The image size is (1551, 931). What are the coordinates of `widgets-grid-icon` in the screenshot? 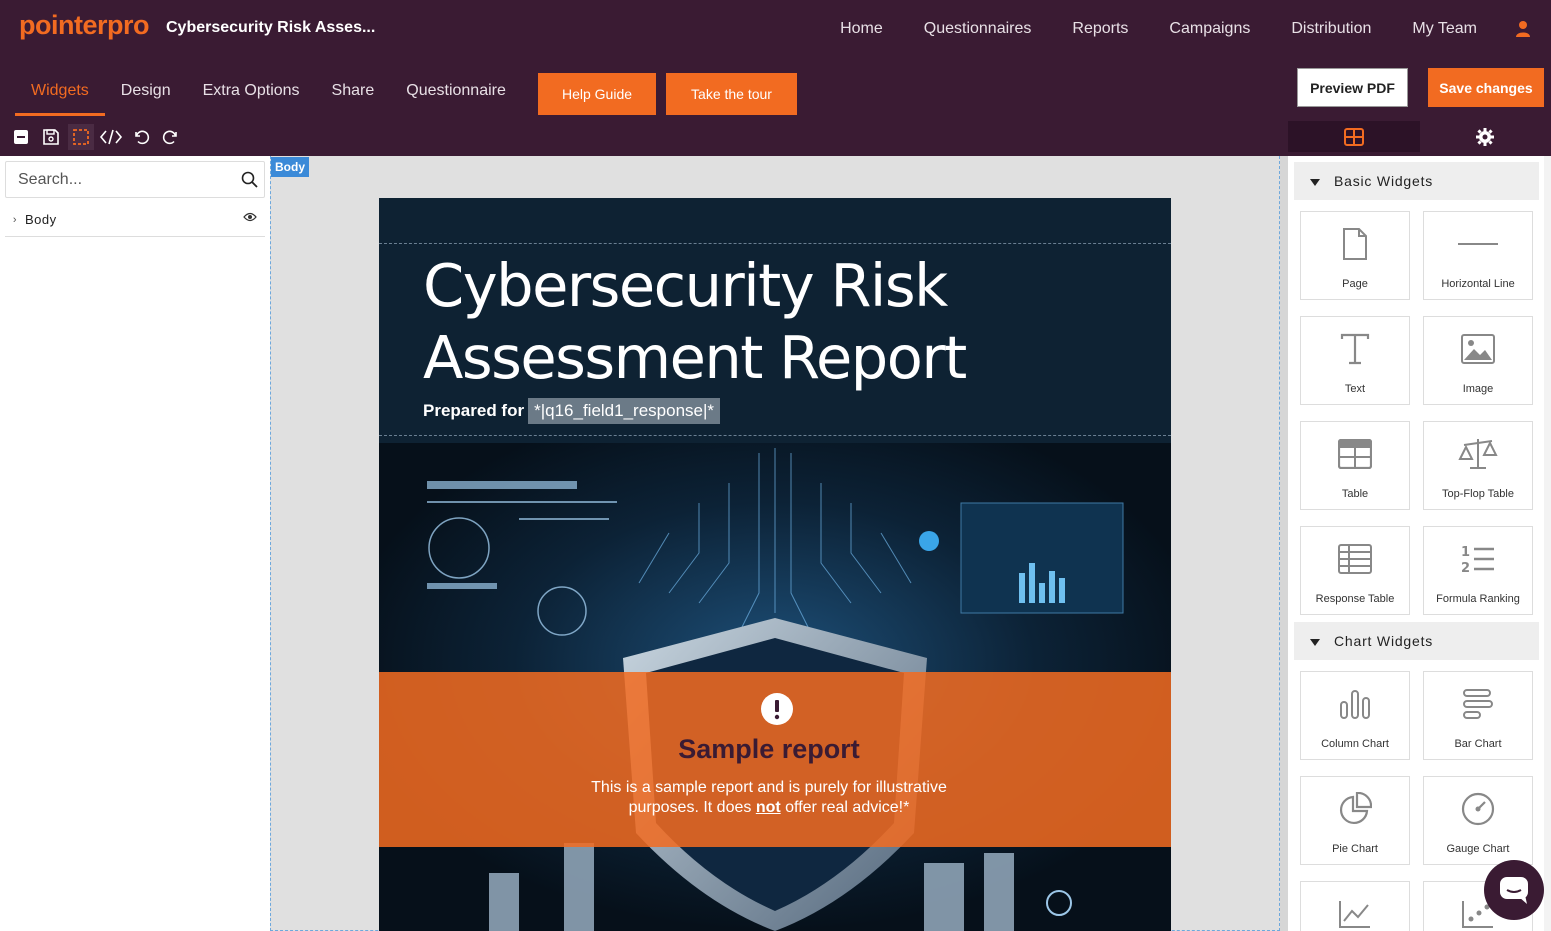 It's located at (1354, 136).